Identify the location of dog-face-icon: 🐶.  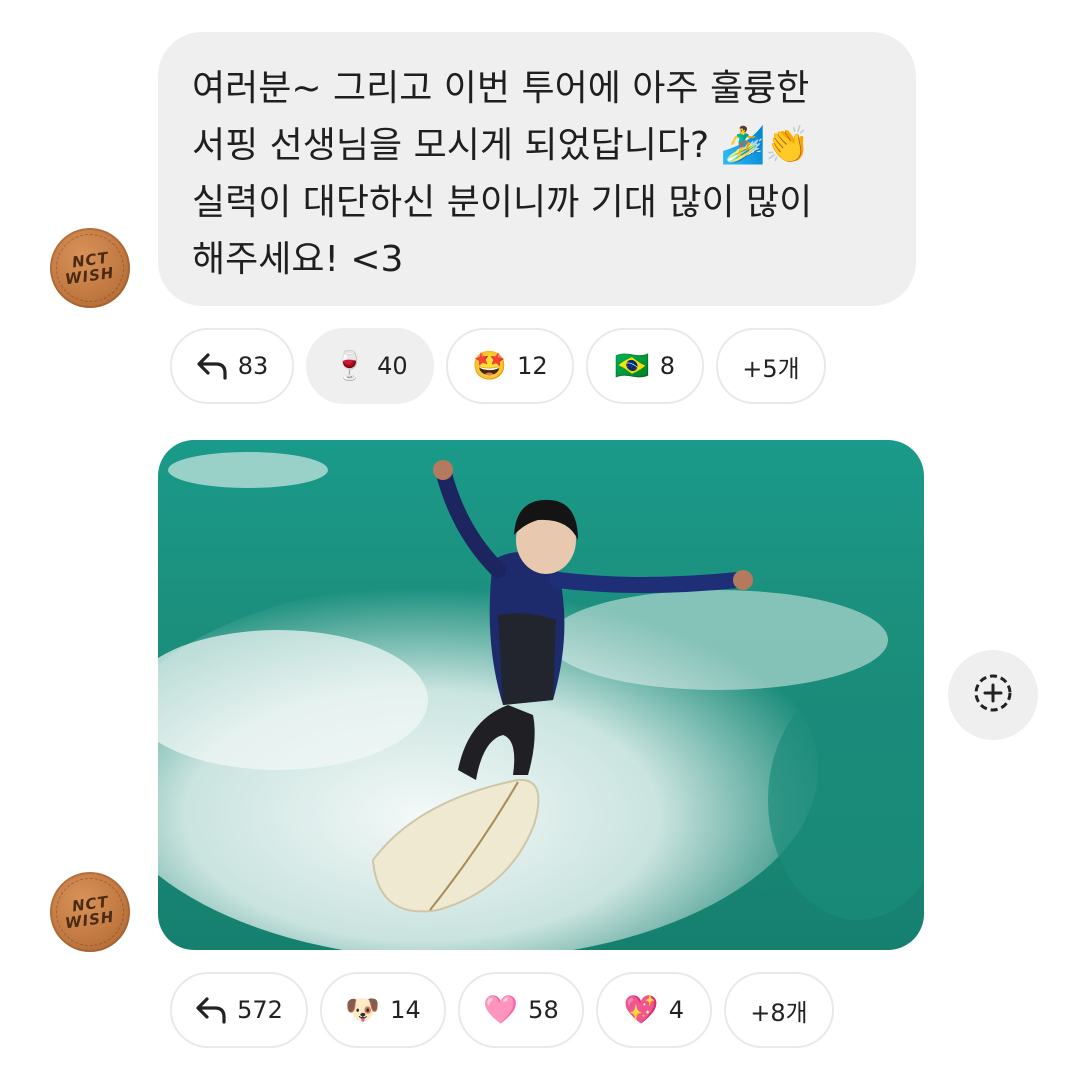
(363, 1009).